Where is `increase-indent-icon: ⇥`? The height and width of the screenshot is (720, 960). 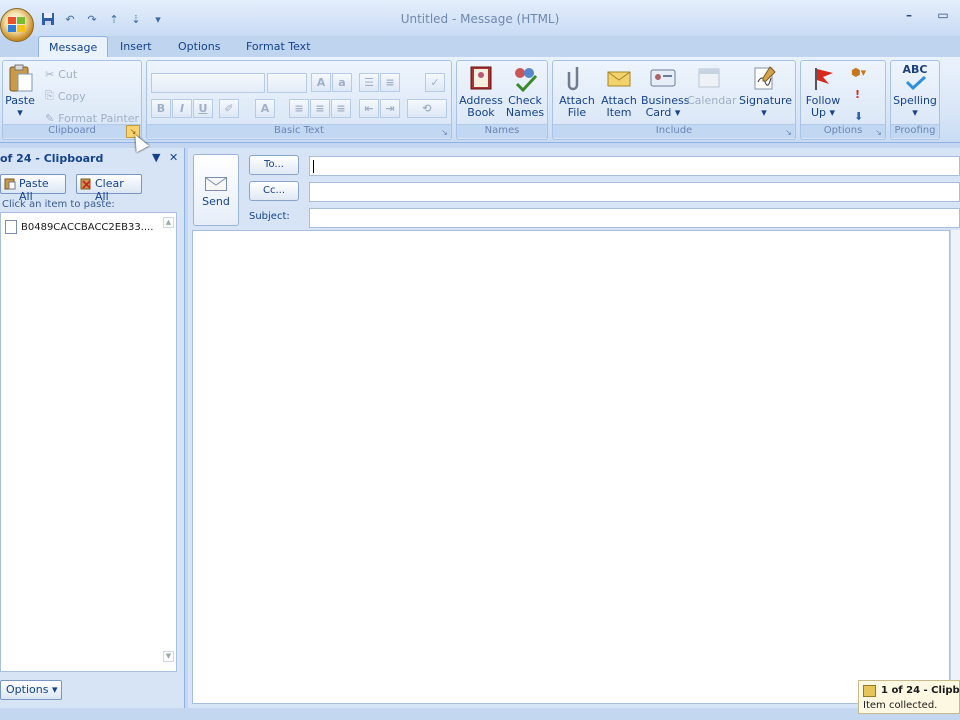
increase-indent-icon: ⇥ is located at coordinates (390, 108).